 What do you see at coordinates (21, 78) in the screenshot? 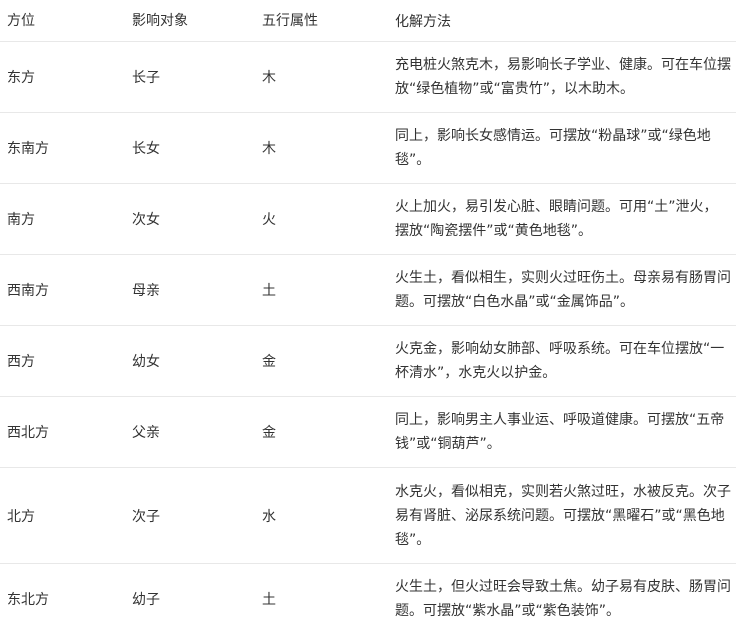
I see `cell-direction: 东方` at bounding box center [21, 78].